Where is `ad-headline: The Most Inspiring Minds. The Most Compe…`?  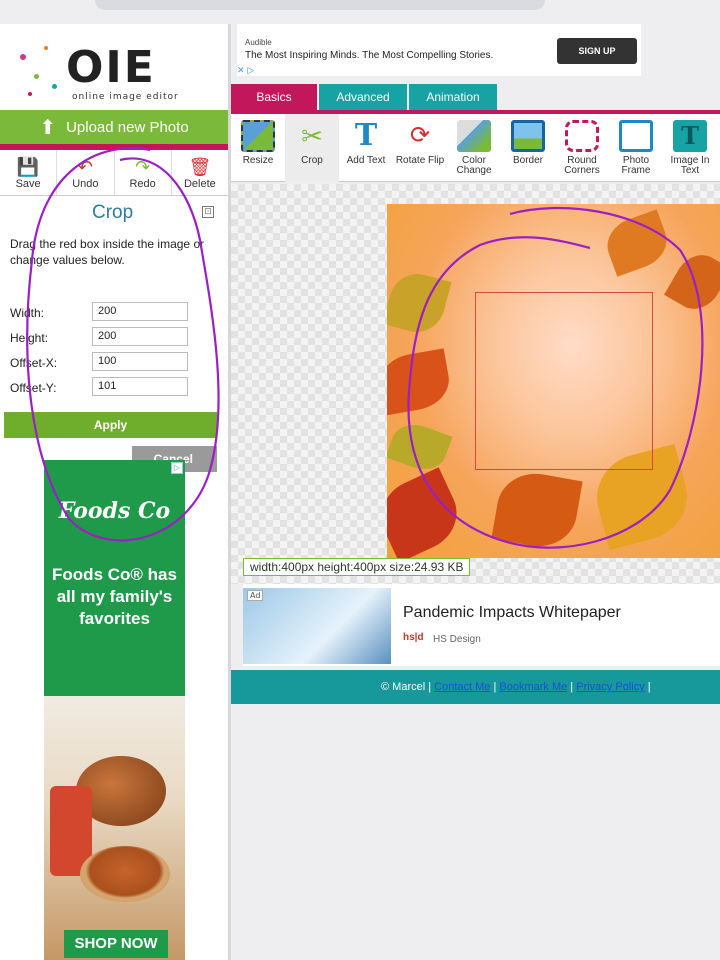 ad-headline: The Most Inspiring Minds. The Most Compe… is located at coordinates (369, 55).